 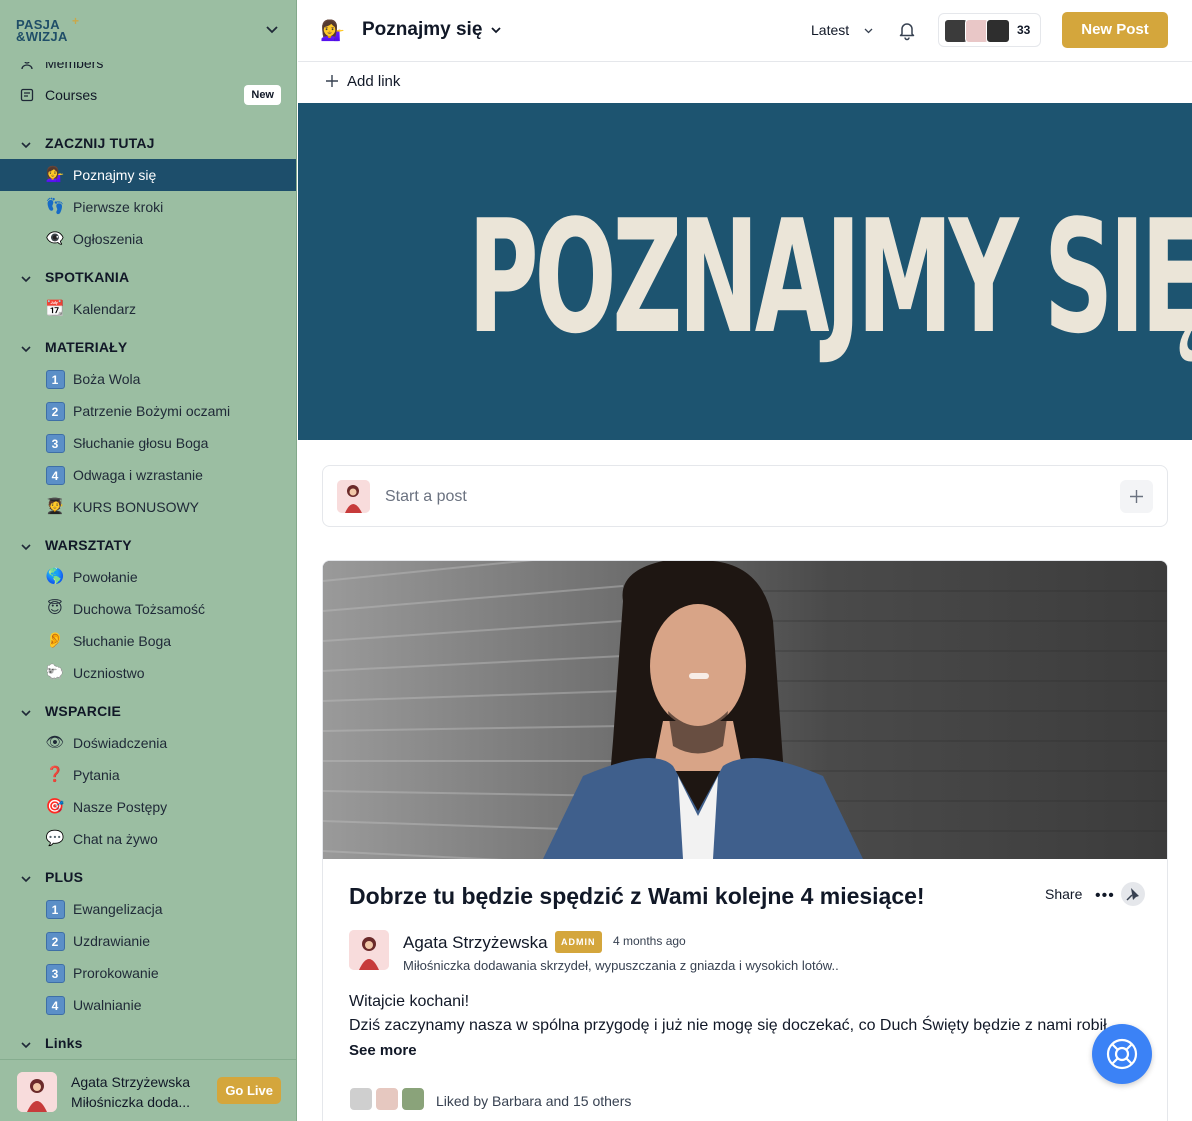 I want to click on members-avatars-button: 33, so click(x=989, y=30).